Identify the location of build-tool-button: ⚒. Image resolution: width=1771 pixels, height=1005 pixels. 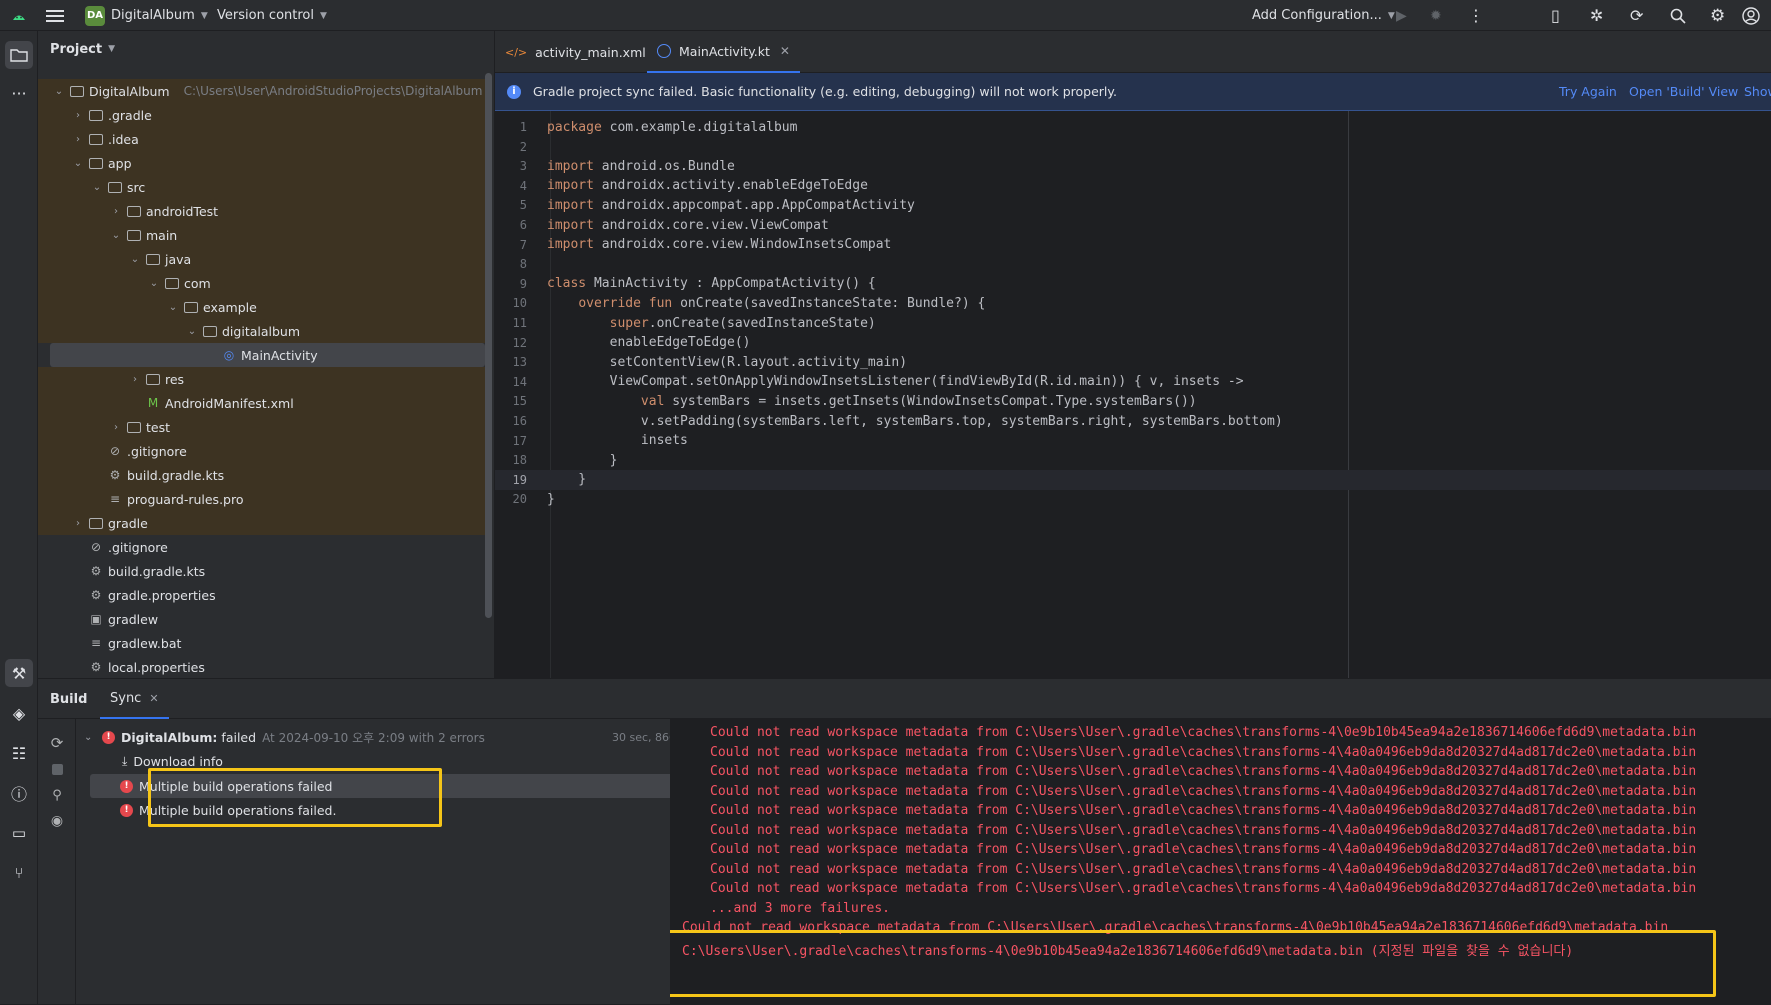
(19, 673).